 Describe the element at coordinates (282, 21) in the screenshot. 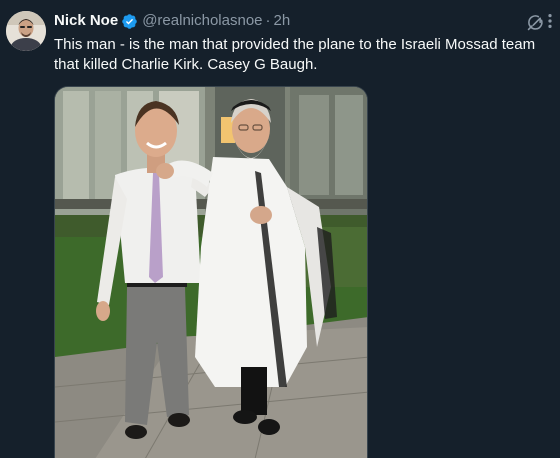

I see `timestamp: 2h` at that location.